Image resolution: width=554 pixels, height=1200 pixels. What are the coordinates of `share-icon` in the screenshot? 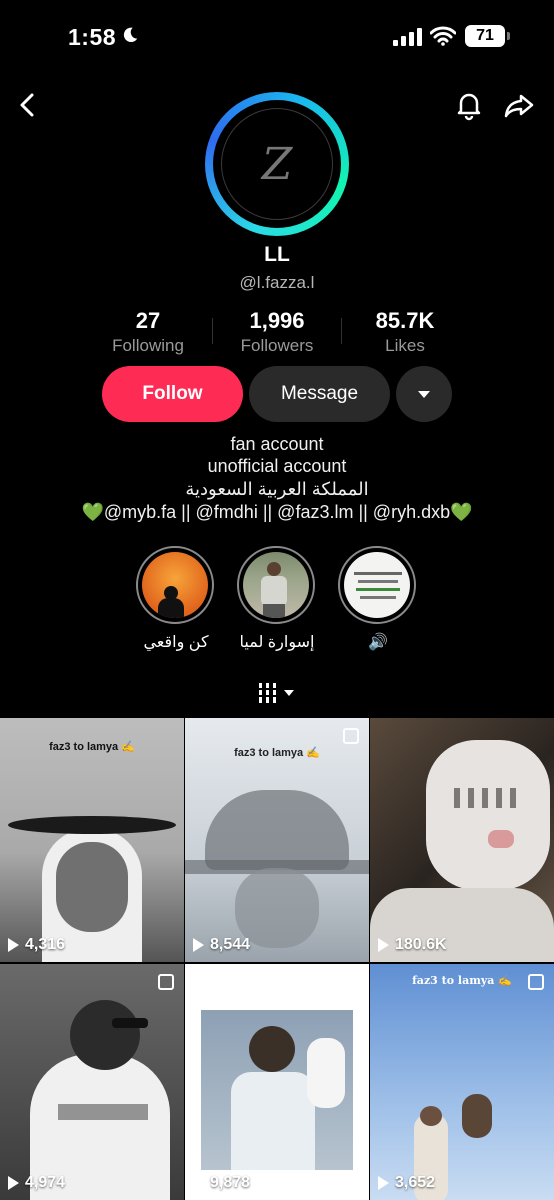 It's located at (519, 105).